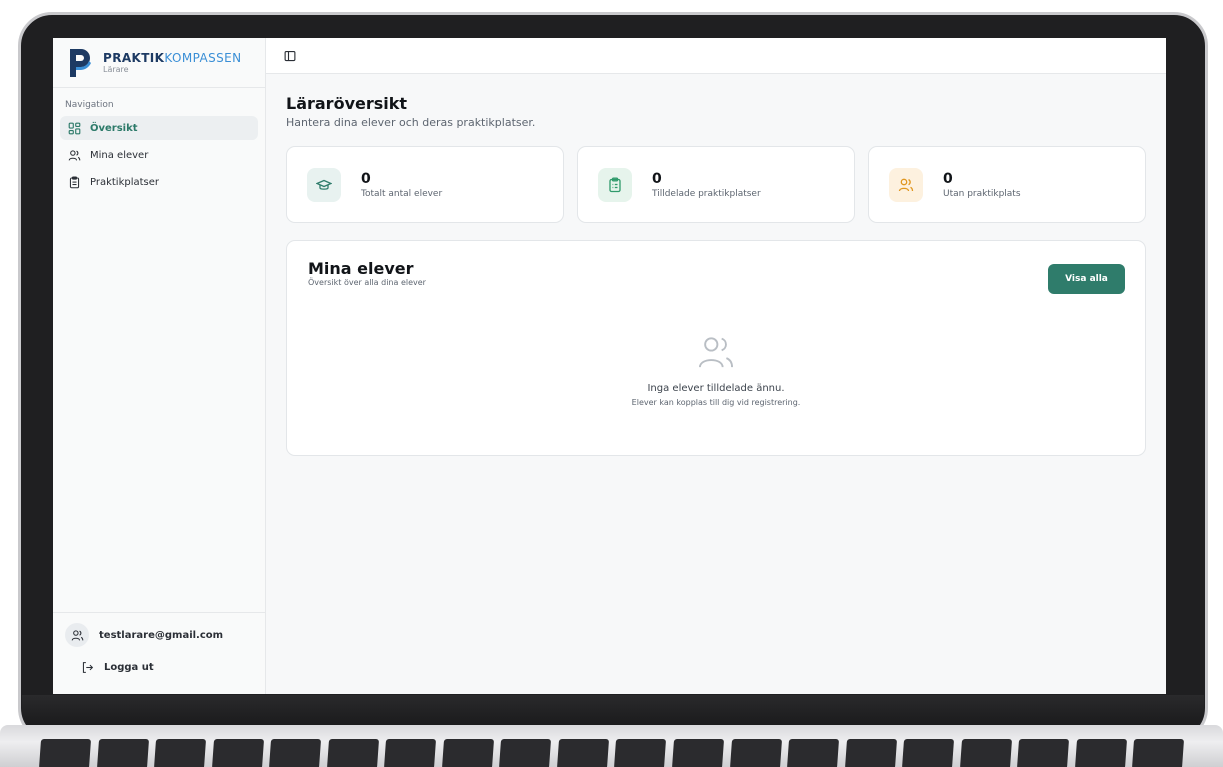 The image size is (1223, 767). What do you see at coordinates (159, 128) in the screenshot?
I see `sidebar-item-oversikt: Översikt` at bounding box center [159, 128].